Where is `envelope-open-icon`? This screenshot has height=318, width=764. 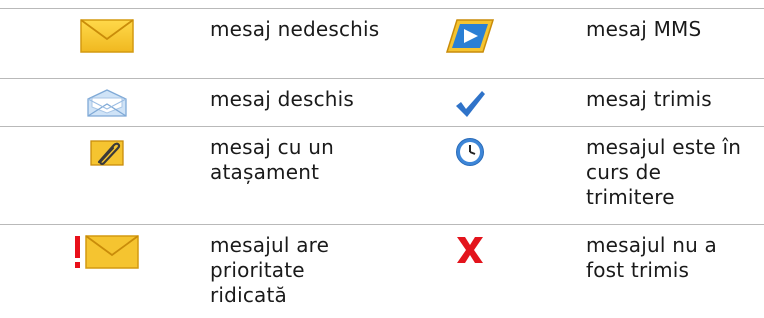
envelope-open-icon is located at coordinates (107, 103).